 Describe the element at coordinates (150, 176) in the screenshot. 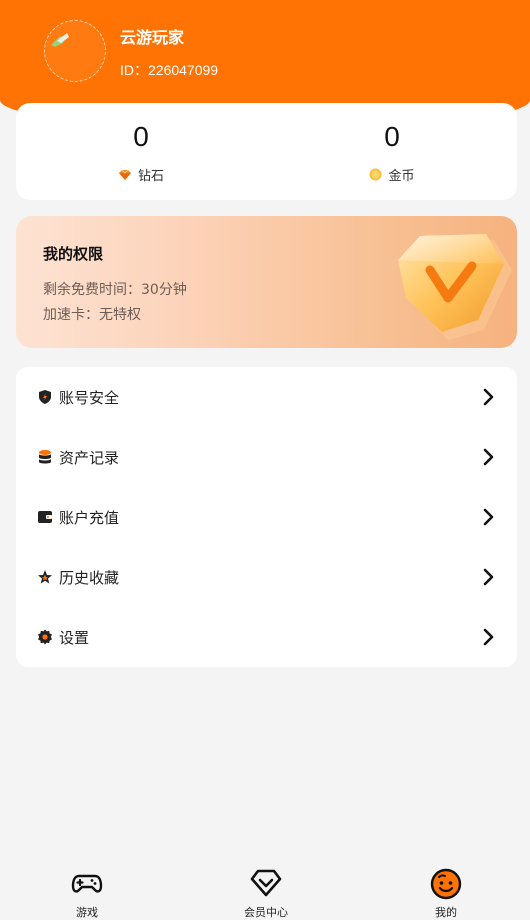

I see `diamond-label: 钻石` at that location.